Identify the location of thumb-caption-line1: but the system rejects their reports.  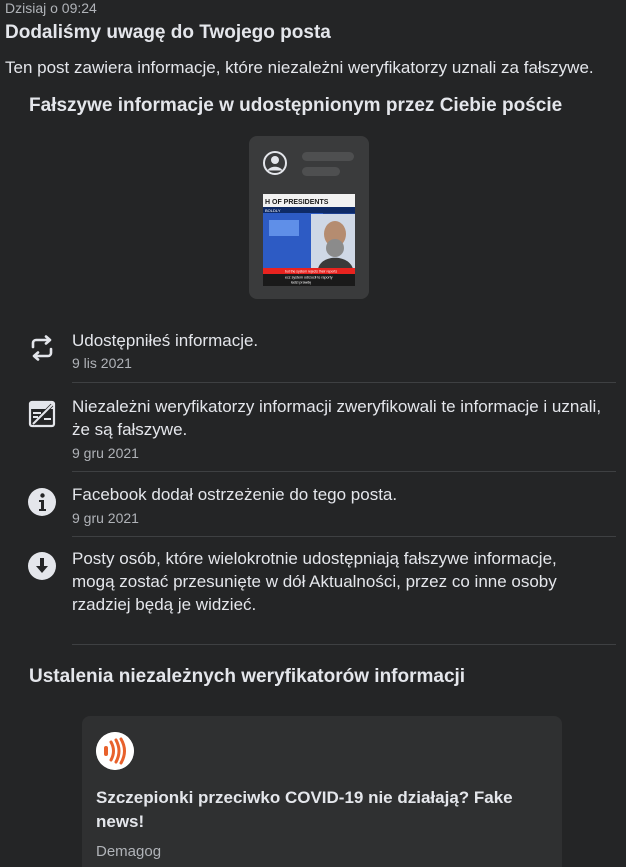
(311, 272).